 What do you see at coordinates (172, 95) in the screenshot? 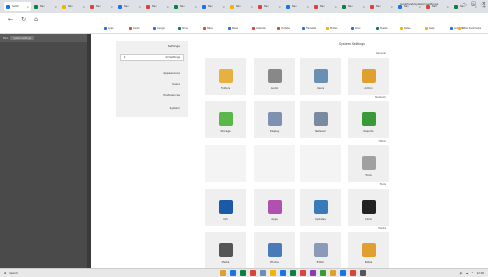
I see `settings-item: Preferences` at bounding box center [172, 95].